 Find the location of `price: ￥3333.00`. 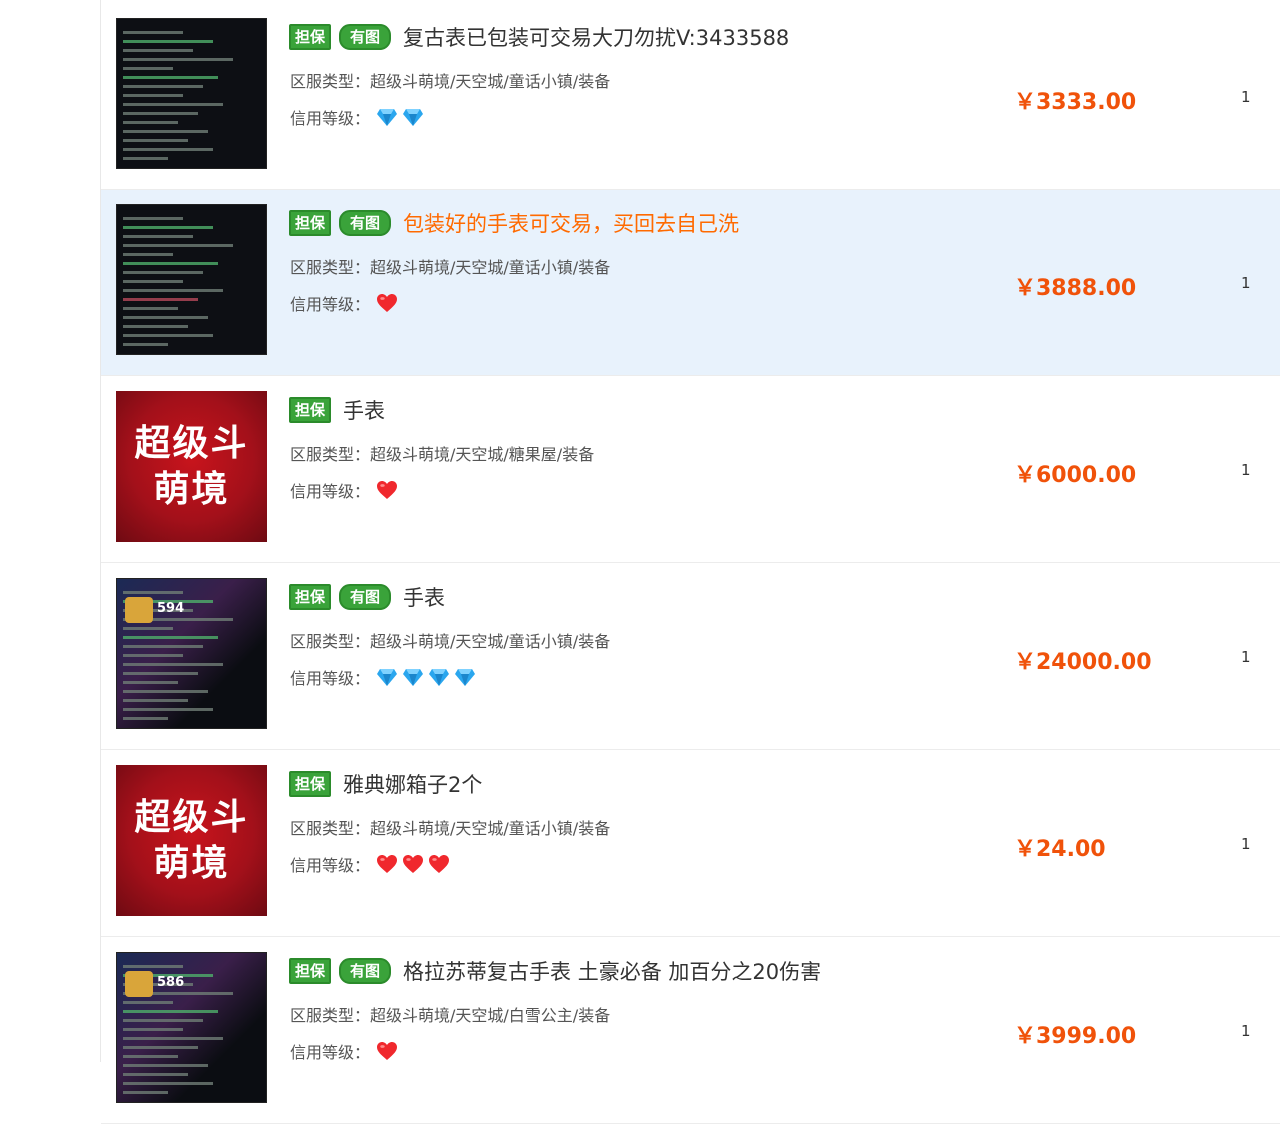

price: ￥3333.00 is located at coordinates (1075, 102).